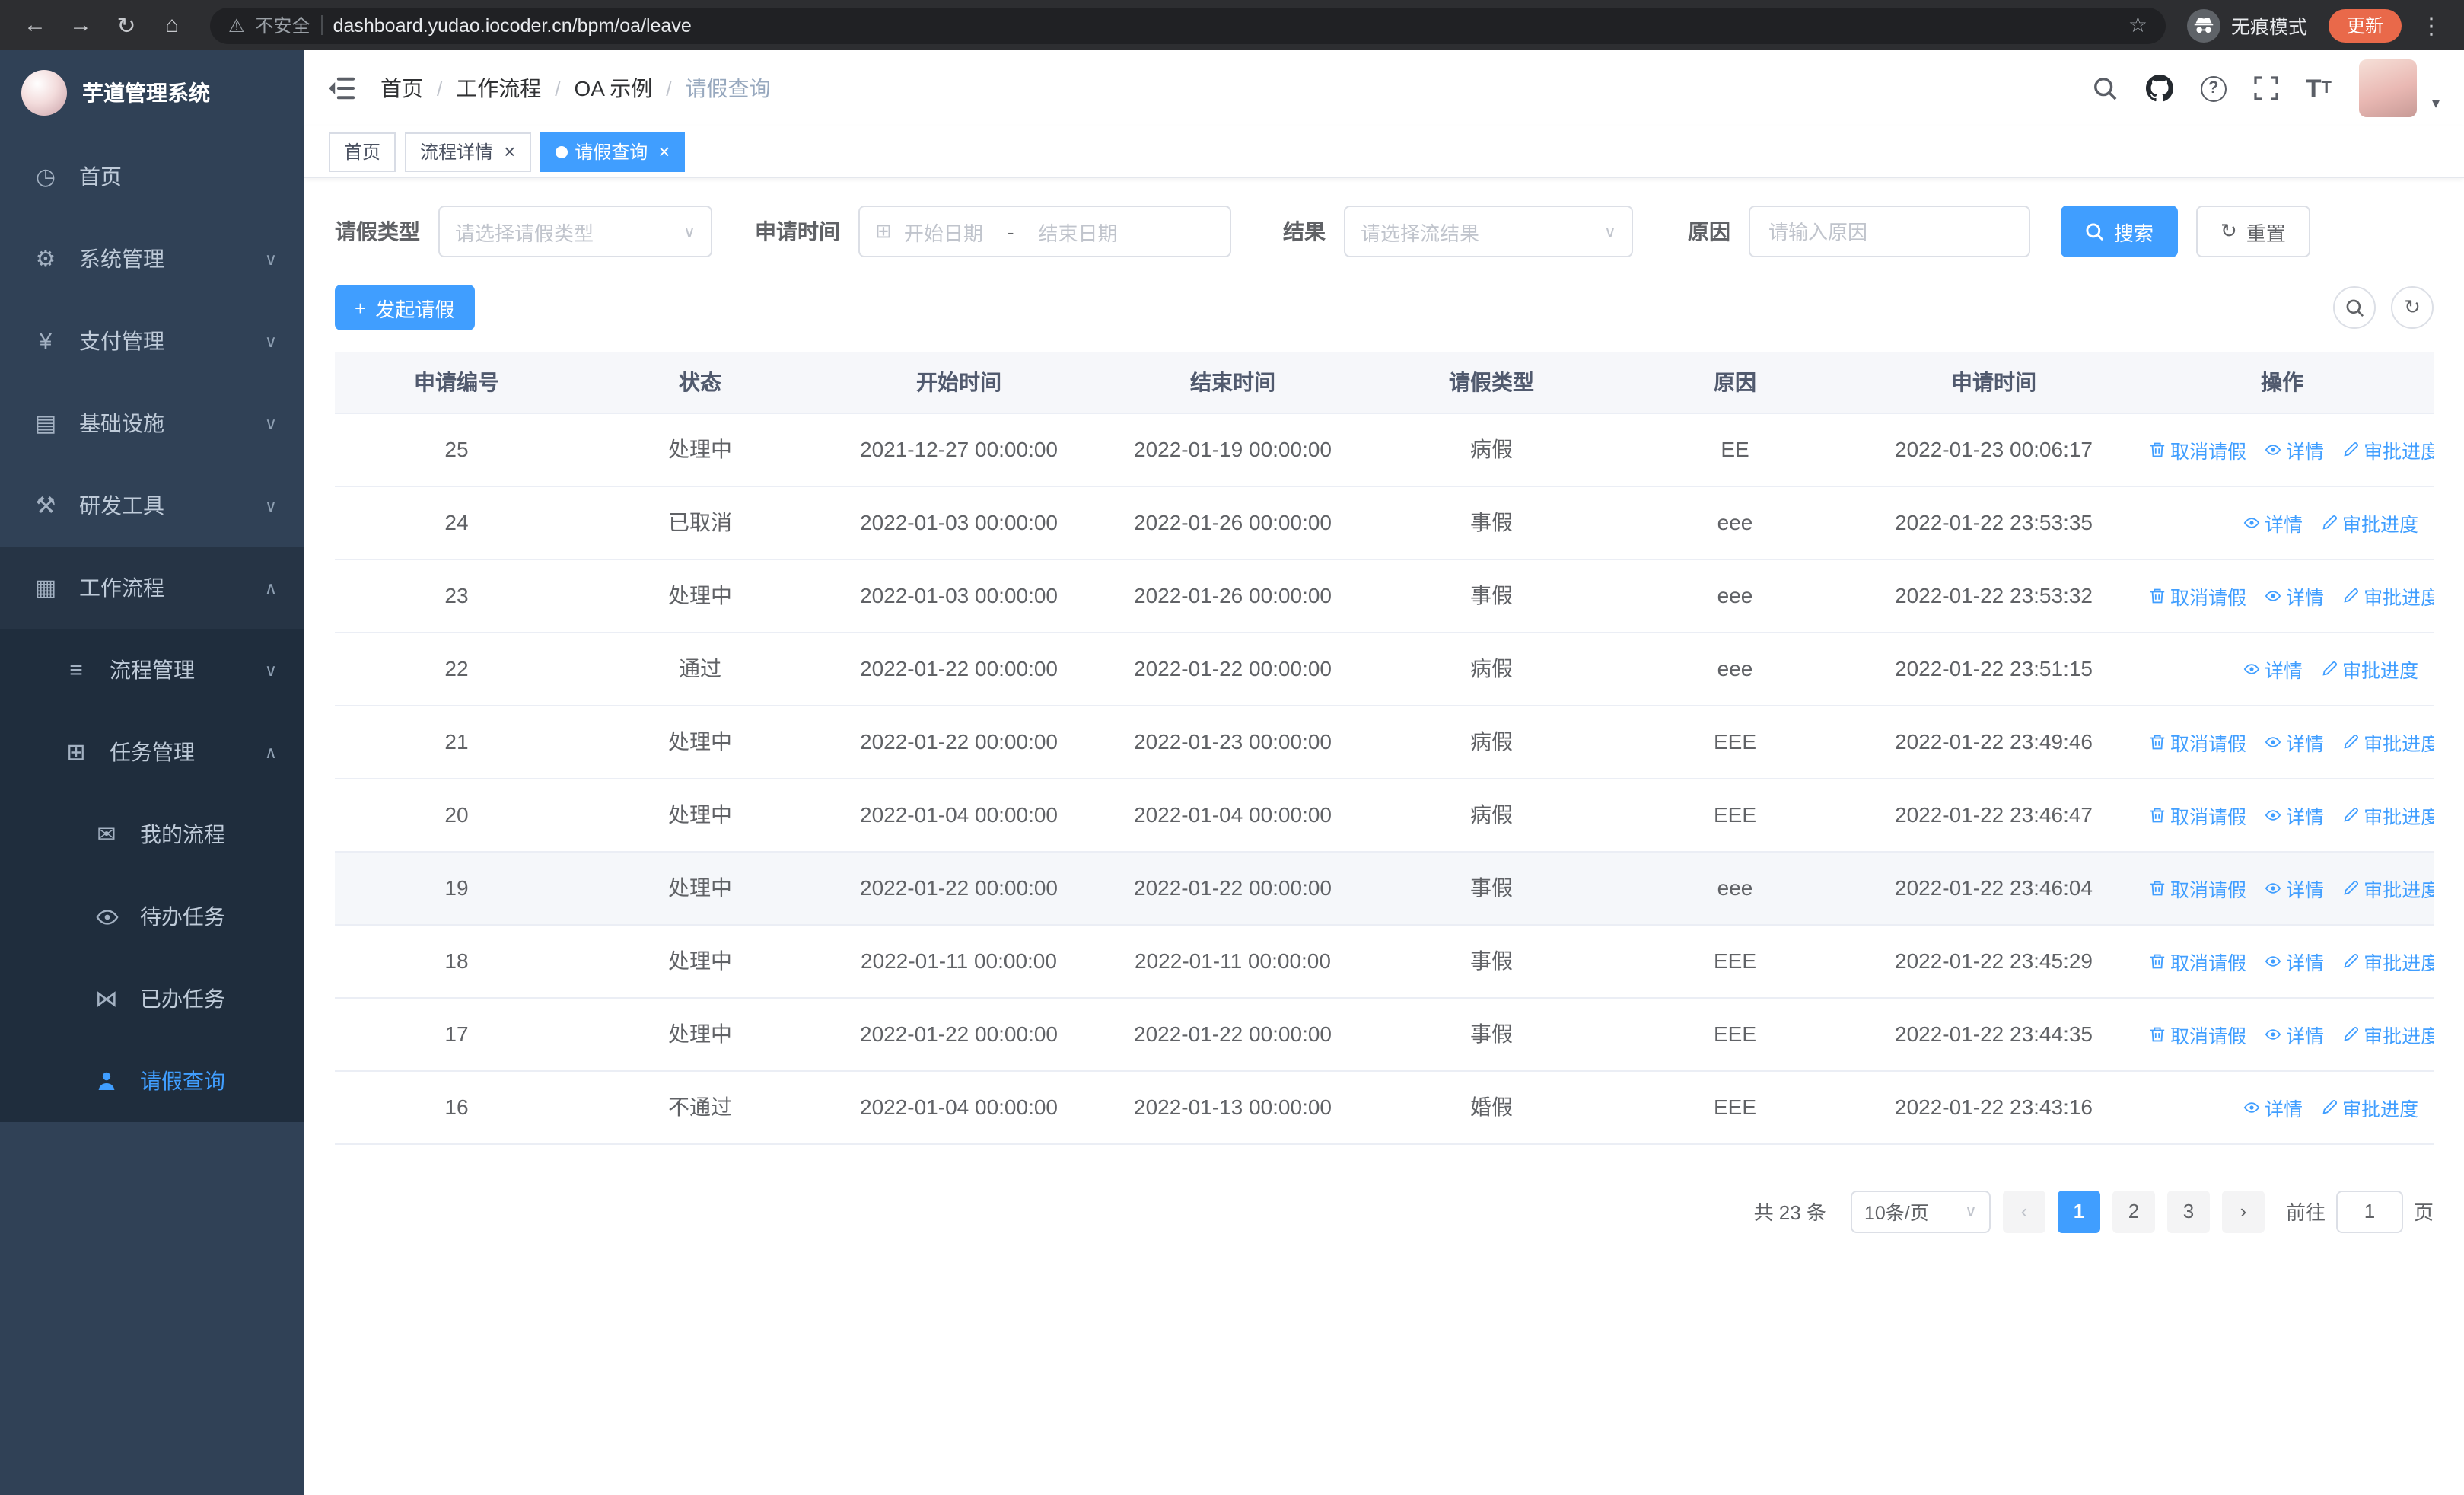 This screenshot has height=1495, width=2464. Describe the element at coordinates (270, 671) in the screenshot. I see `chevron-down-icon: ∨` at that location.